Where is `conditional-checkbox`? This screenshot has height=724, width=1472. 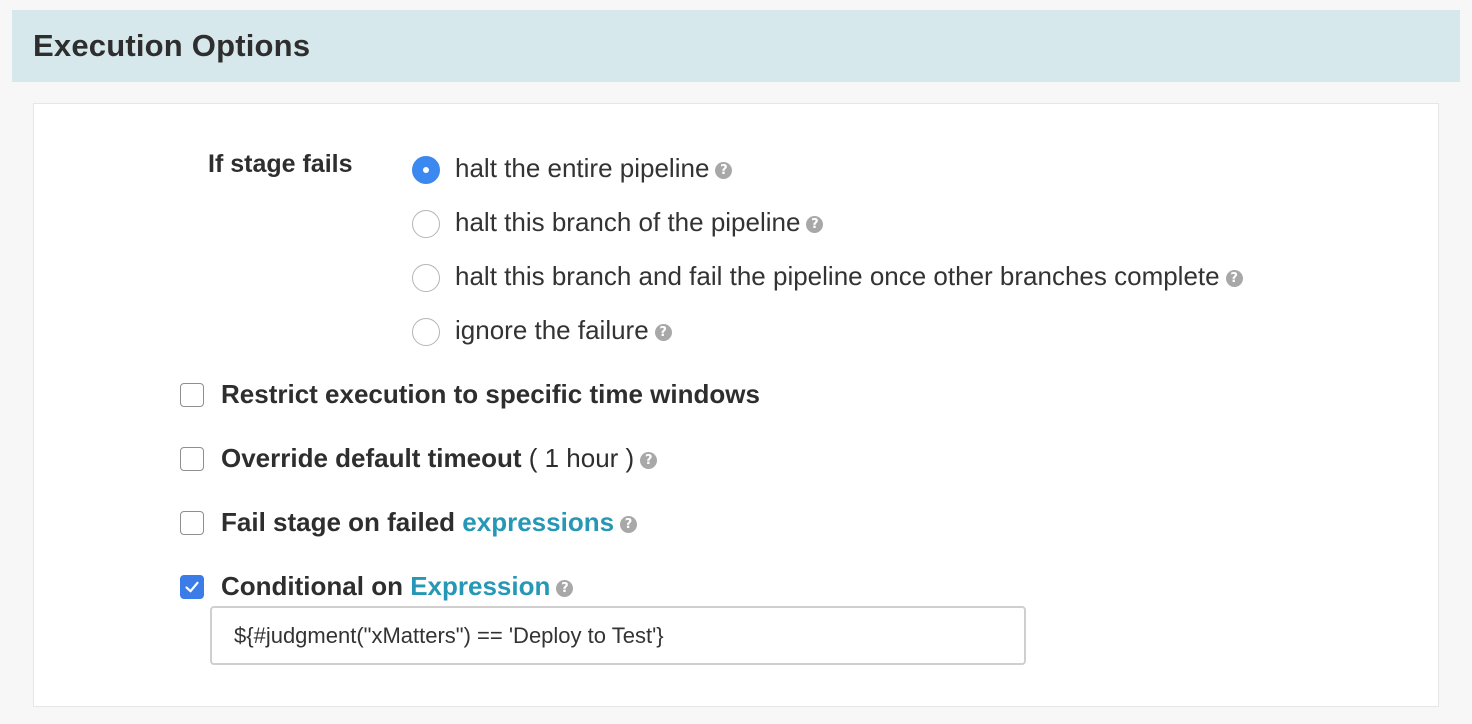
conditional-checkbox is located at coordinates (192, 587).